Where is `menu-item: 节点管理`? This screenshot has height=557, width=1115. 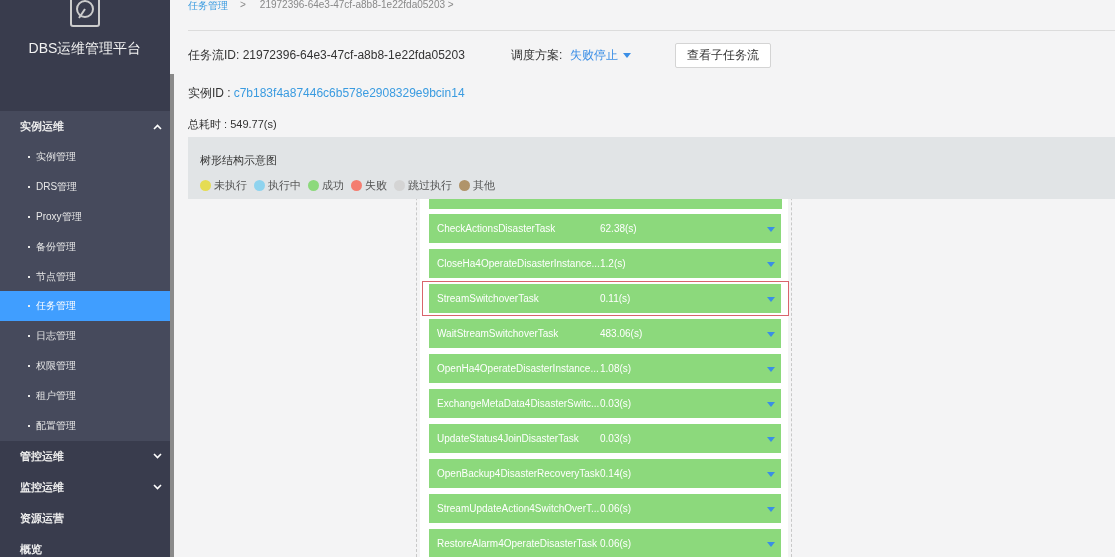 menu-item: 节点管理 is located at coordinates (85, 276).